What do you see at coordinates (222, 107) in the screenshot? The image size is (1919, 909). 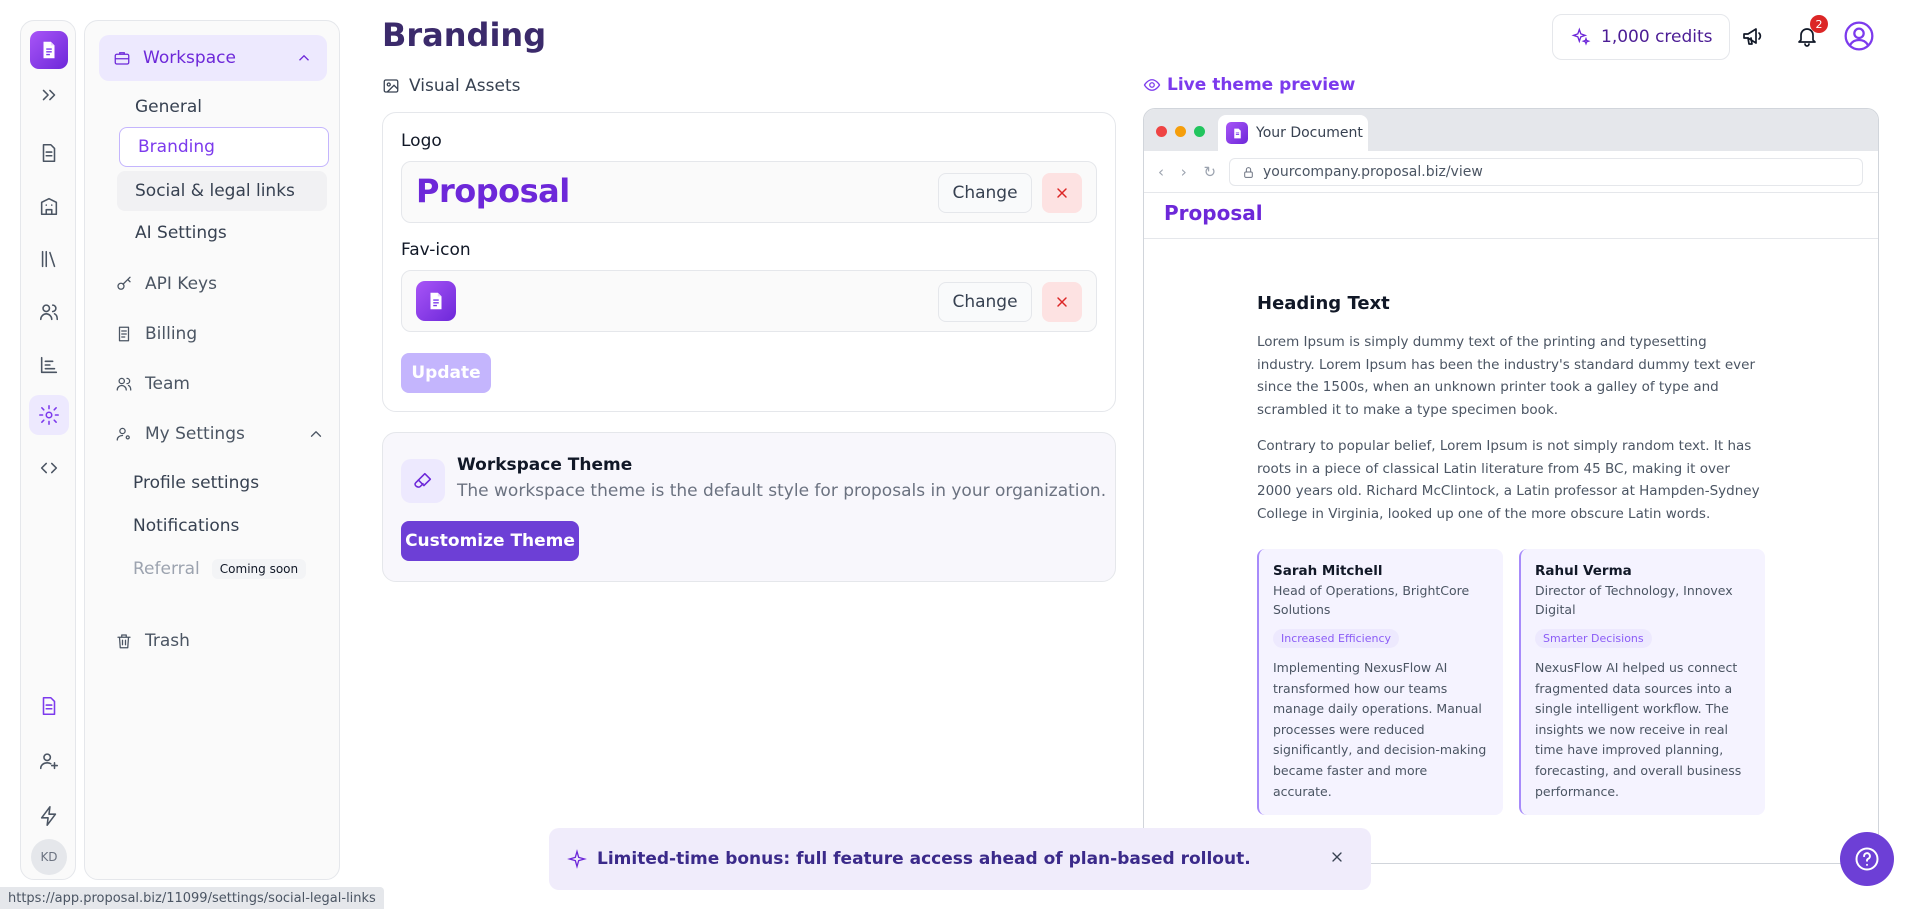 I see `sidebar-item-general: General` at bounding box center [222, 107].